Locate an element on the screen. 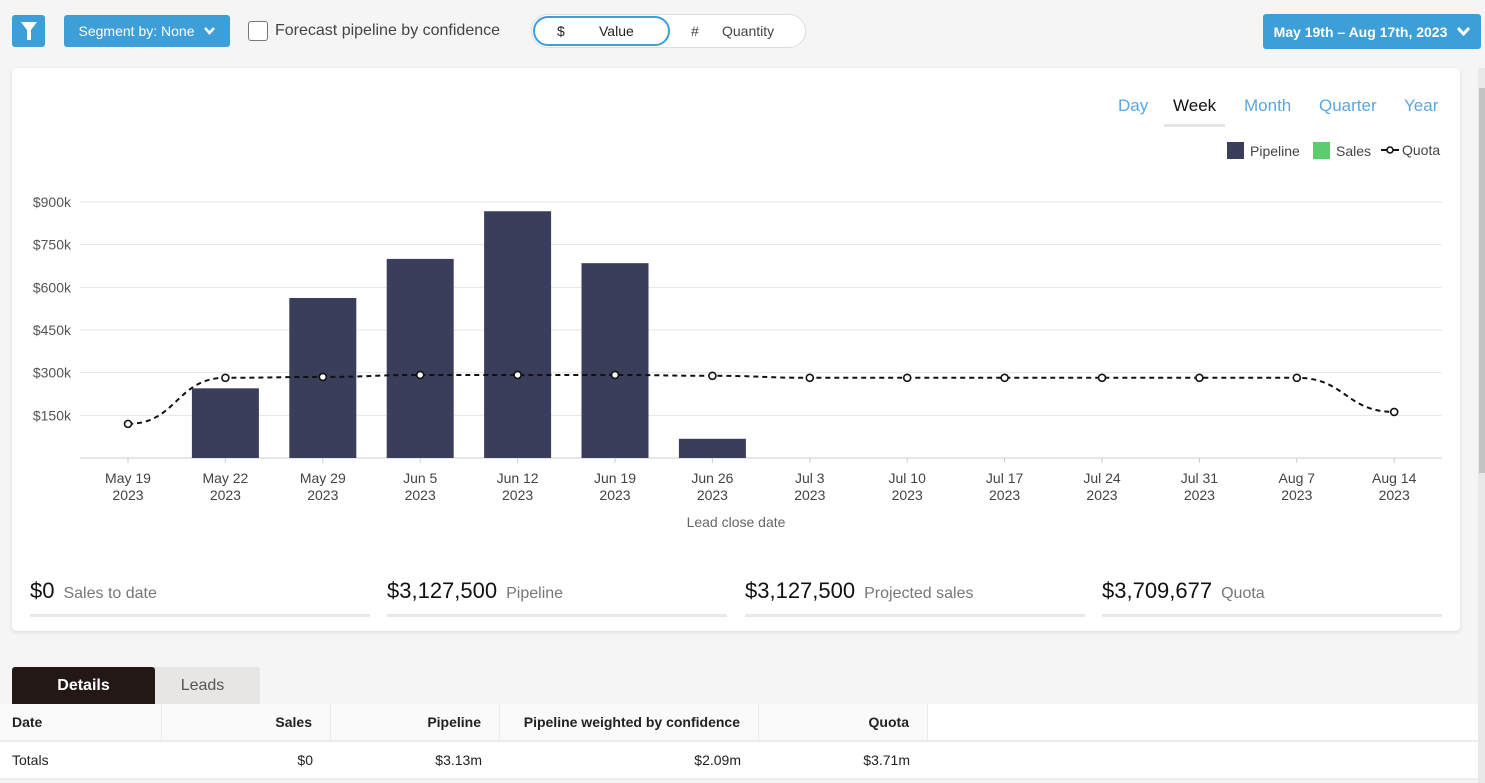  stat-label: Sales to date is located at coordinates (110, 593).